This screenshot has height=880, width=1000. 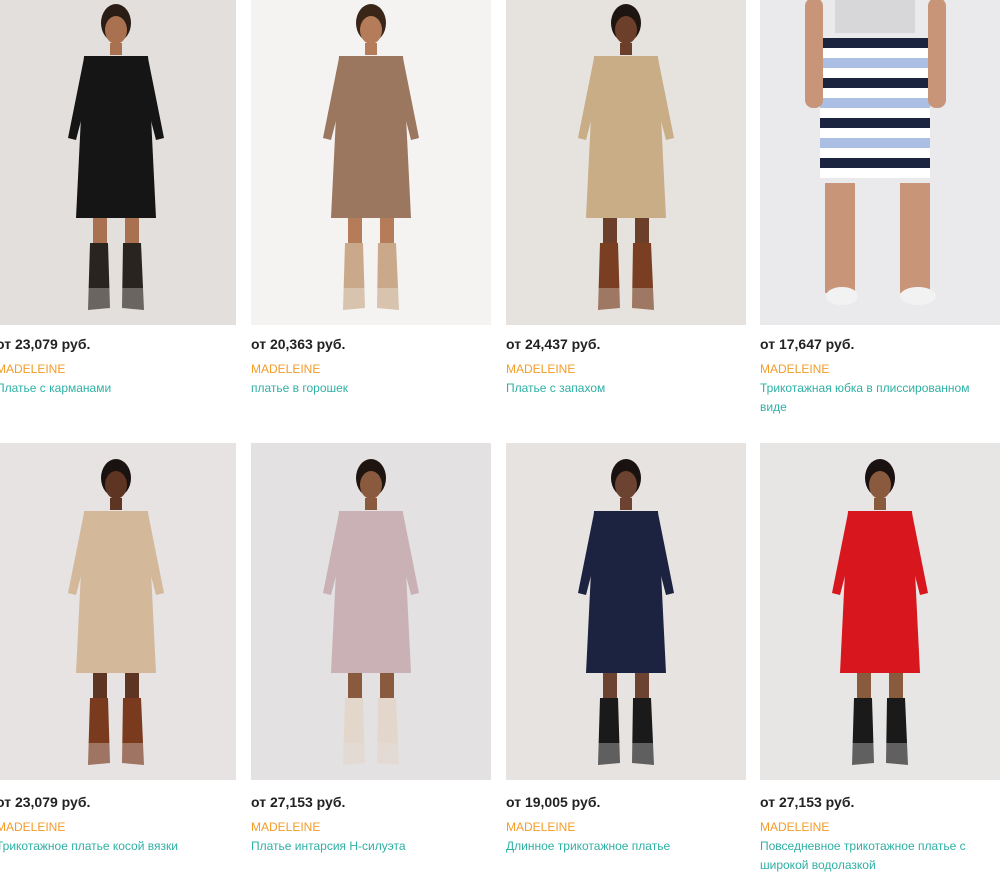 What do you see at coordinates (553, 802) in the screenshot?
I see `product-price: от 19,005 руб.` at bounding box center [553, 802].